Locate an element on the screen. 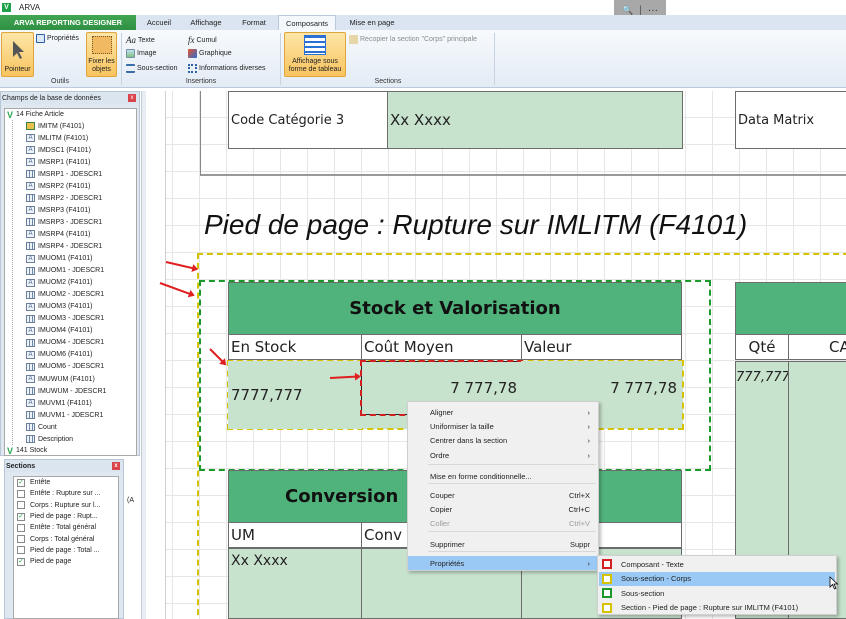 This screenshot has height=619, width=846. tree-item: IMUWUM - JDESCR1 is located at coordinates (81, 391).